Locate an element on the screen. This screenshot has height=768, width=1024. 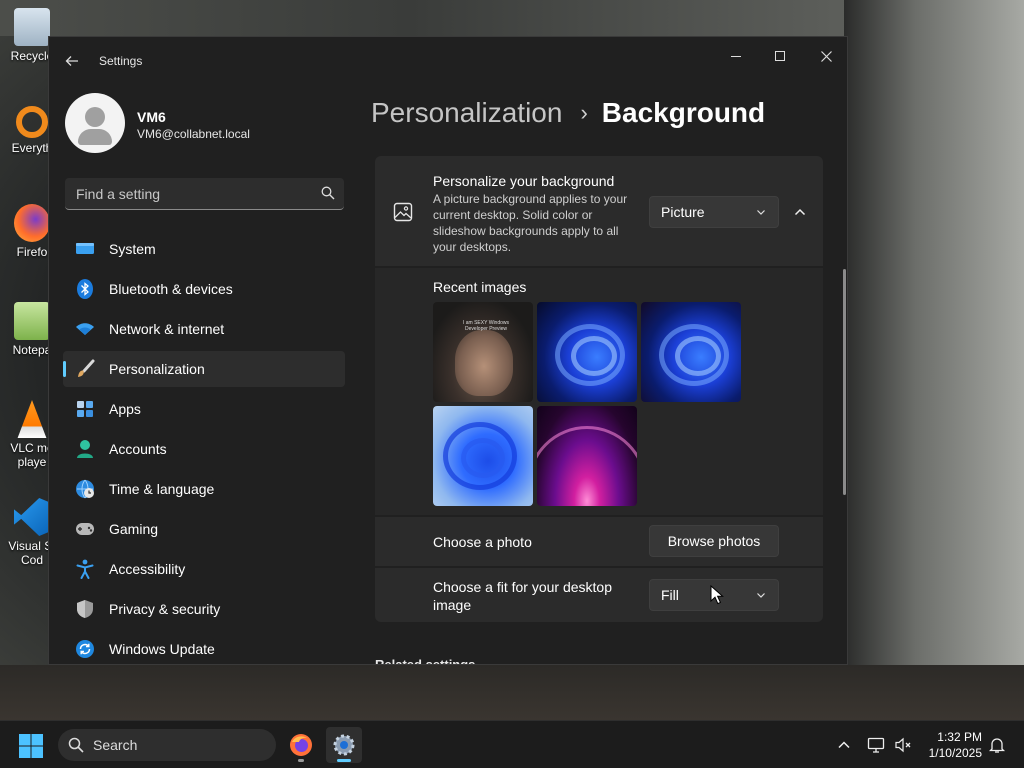
browse-photos-button: Browse photos is located at coordinates (714, 541).